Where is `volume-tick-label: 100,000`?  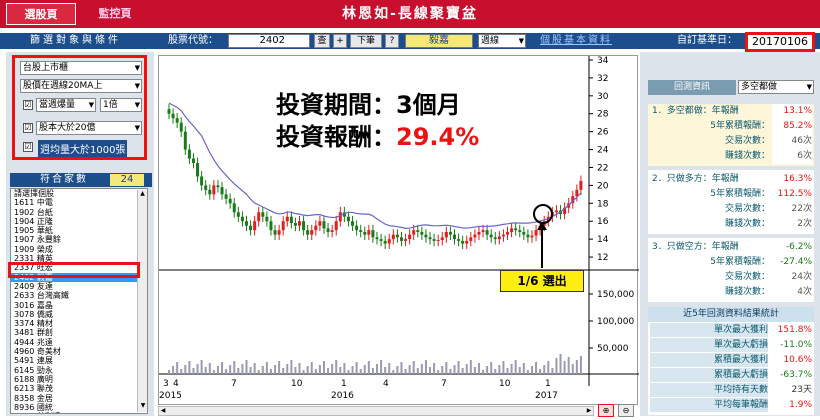 volume-tick-label: 100,000 is located at coordinates (615, 322).